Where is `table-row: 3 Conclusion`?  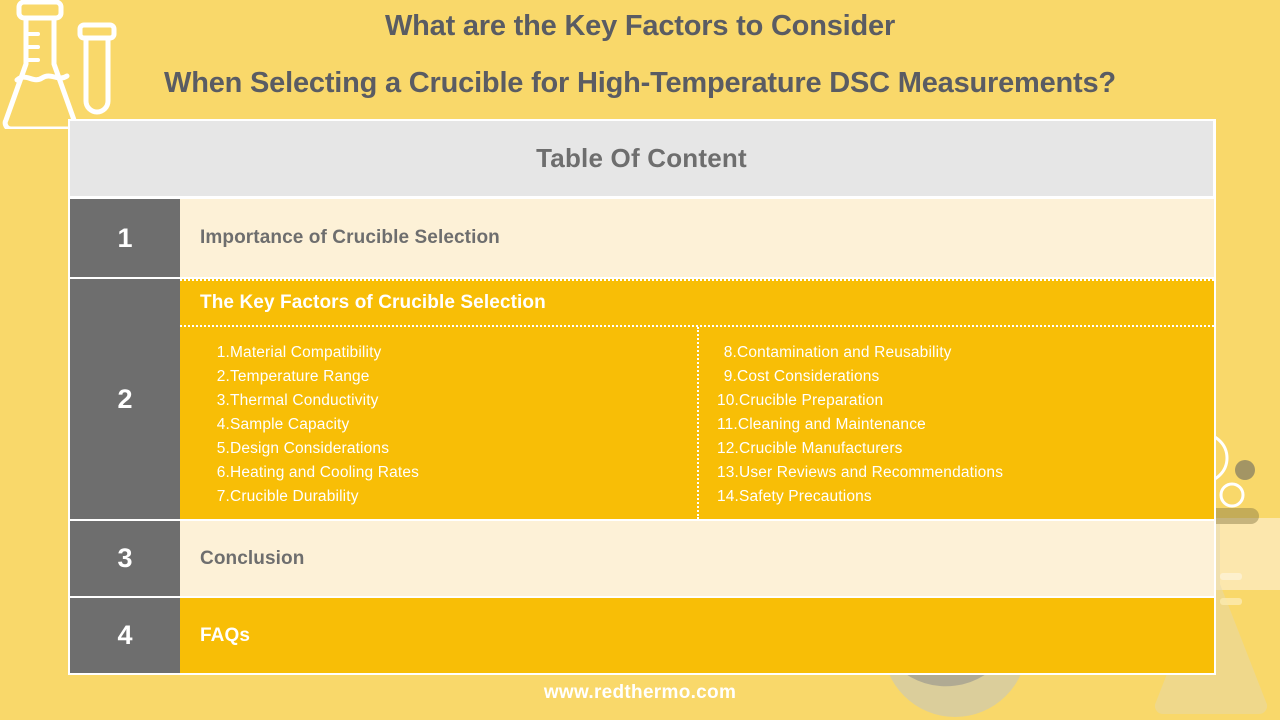 table-row: 3 Conclusion is located at coordinates (642, 558).